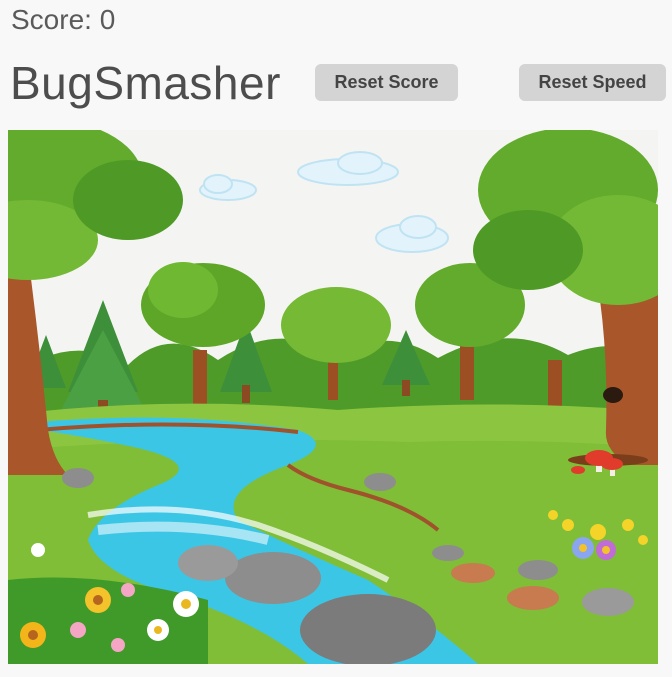 The image size is (672, 677). I want to click on reset-score-button: Reset Score, so click(386, 82).